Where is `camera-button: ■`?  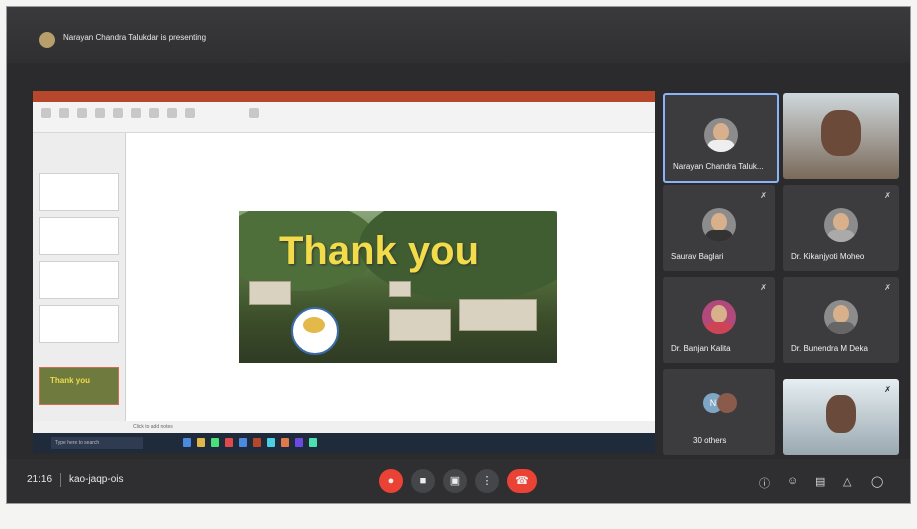
camera-button: ■ is located at coordinates (423, 481).